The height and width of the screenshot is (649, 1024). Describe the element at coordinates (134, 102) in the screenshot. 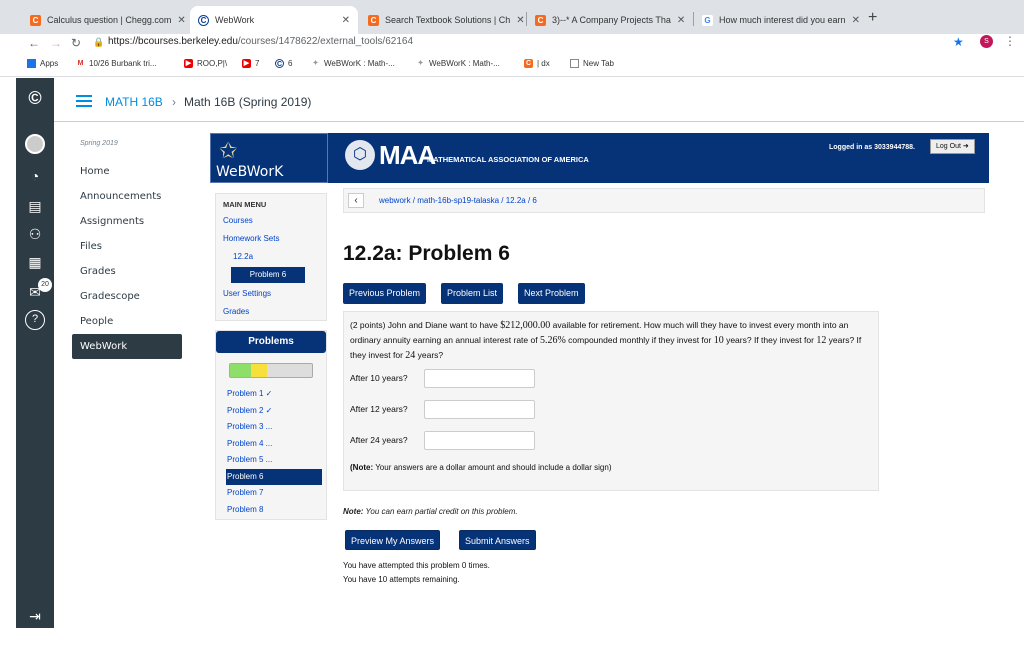

I see `breadcrumb-course-link: MATH 16B` at that location.